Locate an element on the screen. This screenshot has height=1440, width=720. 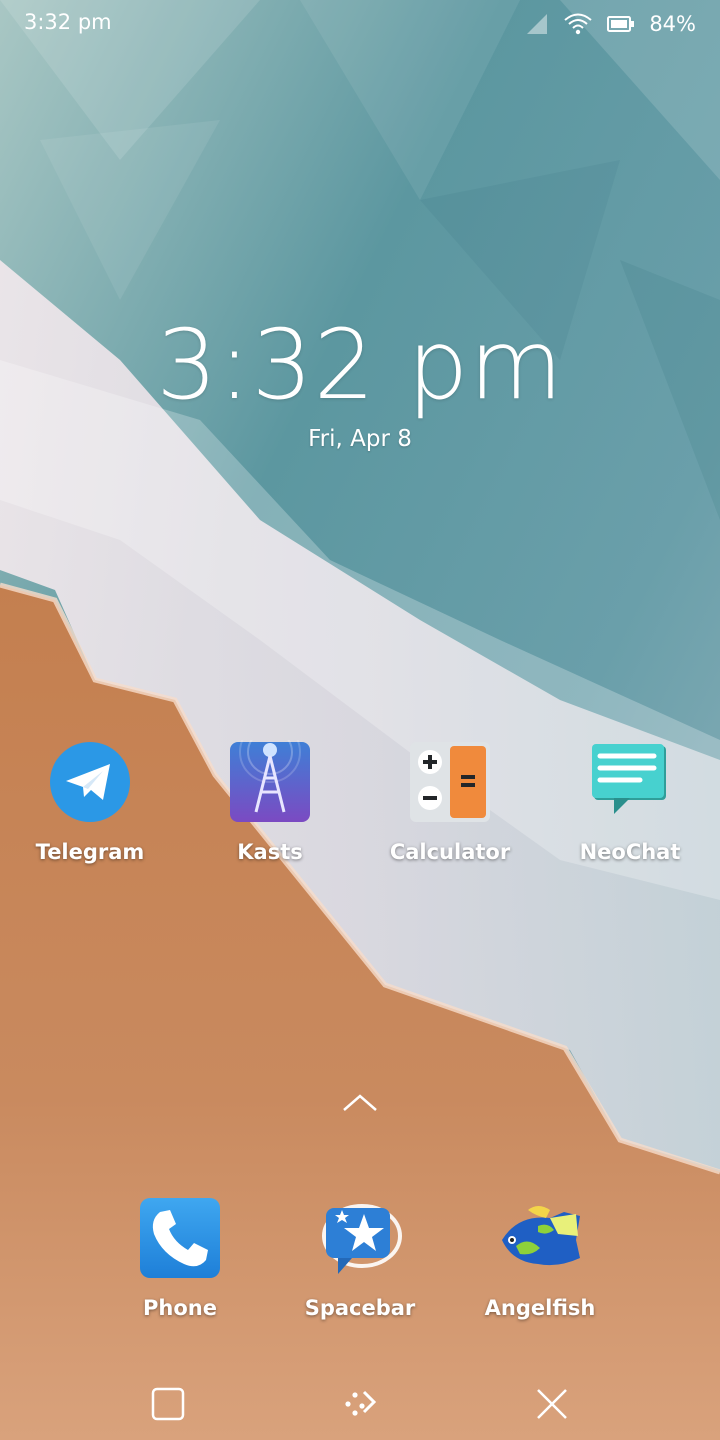
app-calculator: Calculator is located at coordinates (450, 802).